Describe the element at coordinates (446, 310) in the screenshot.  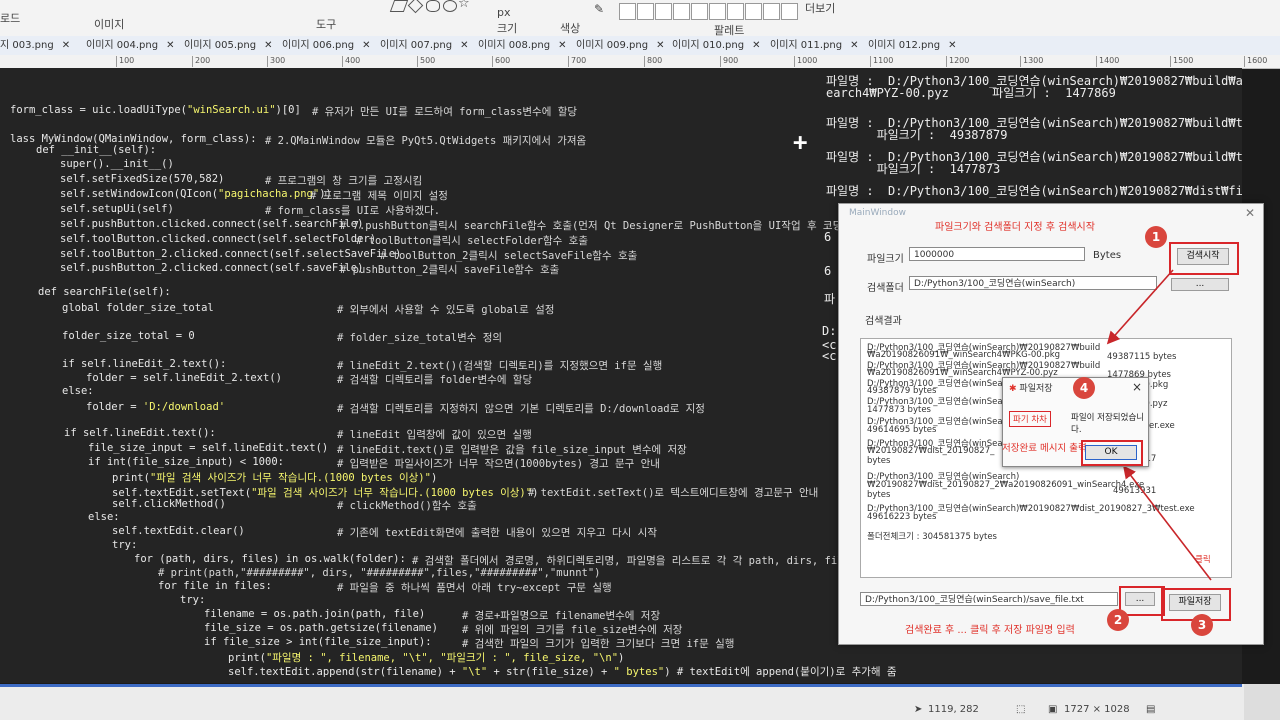
I see `code-comment: # 외부에서 사용할 수 있도록 global로 설정` at that location.